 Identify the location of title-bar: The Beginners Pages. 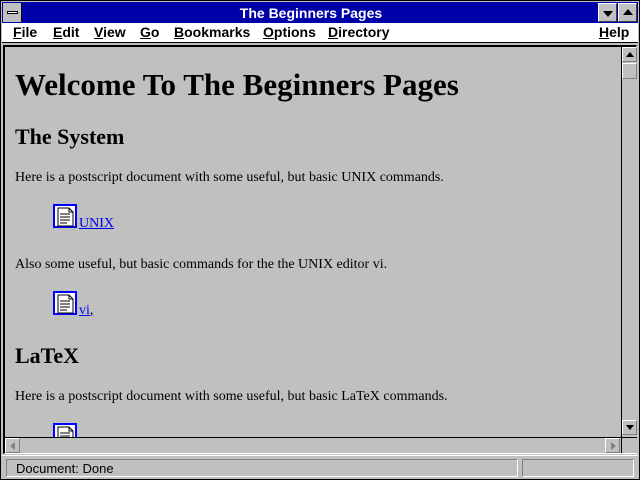
(320, 12).